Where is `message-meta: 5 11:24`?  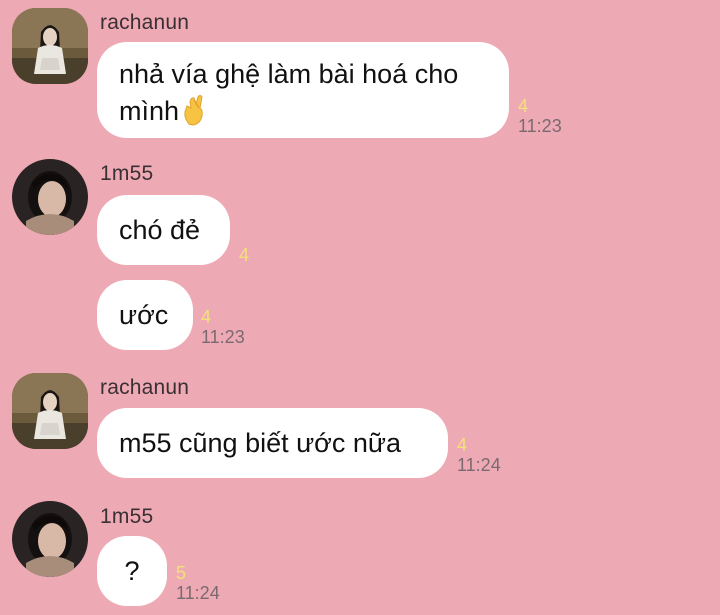
message-meta: 5 11:24 is located at coordinates (198, 583).